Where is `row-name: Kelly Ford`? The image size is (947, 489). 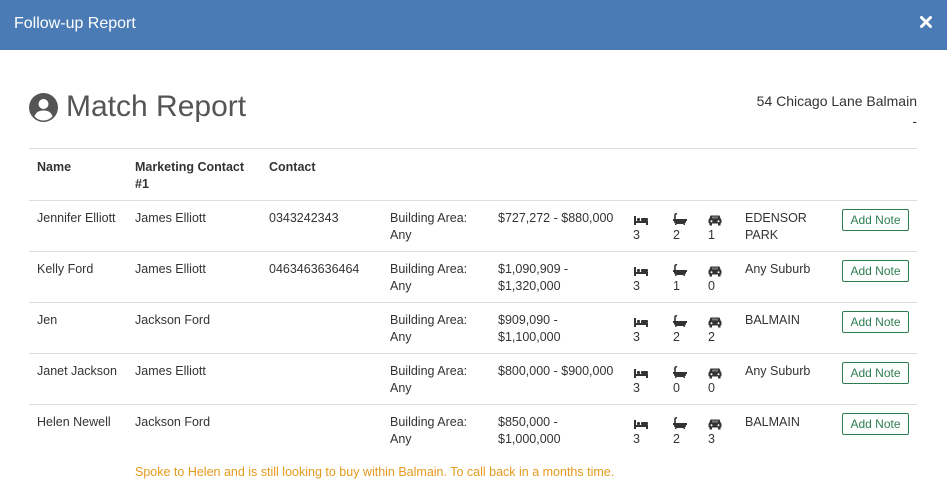
row-name: Kelly Ford is located at coordinates (65, 269).